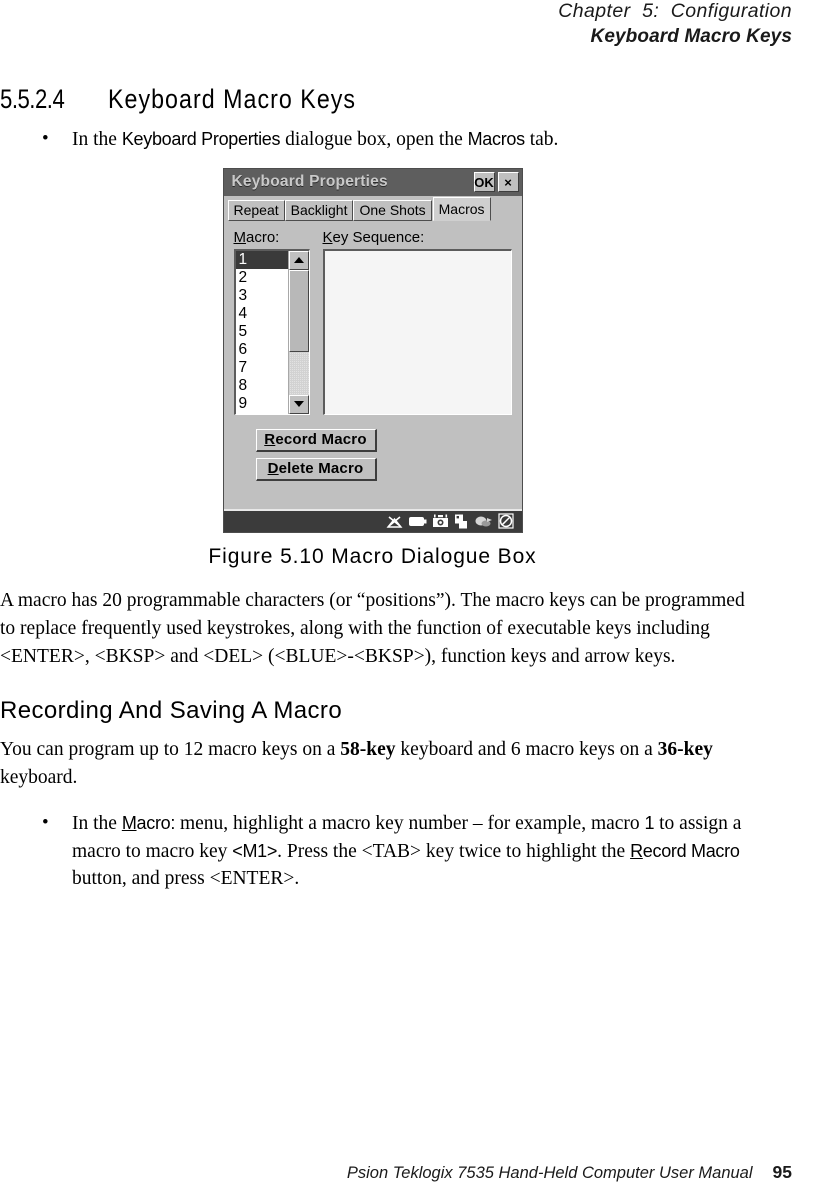  I want to click on bullet-text-post: button, and press <ENTER>., so click(186, 879).